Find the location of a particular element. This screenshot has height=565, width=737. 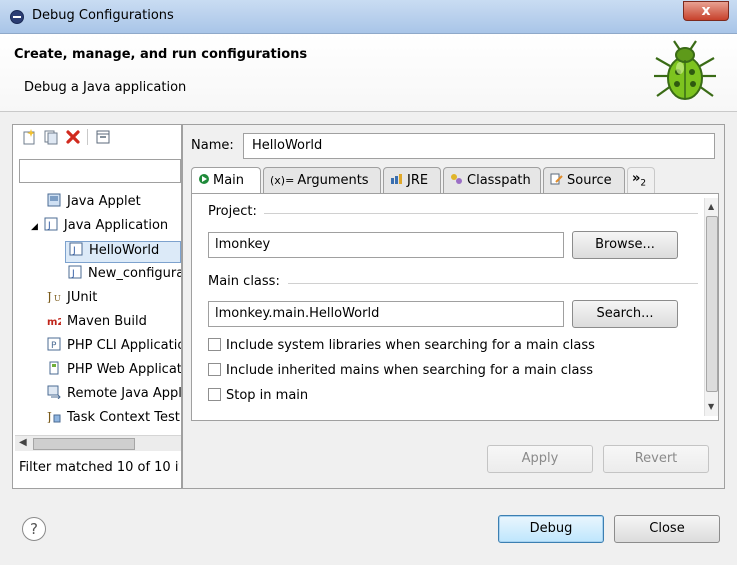

tree-item-label: Remote Java Application is located at coordinates (124, 393).